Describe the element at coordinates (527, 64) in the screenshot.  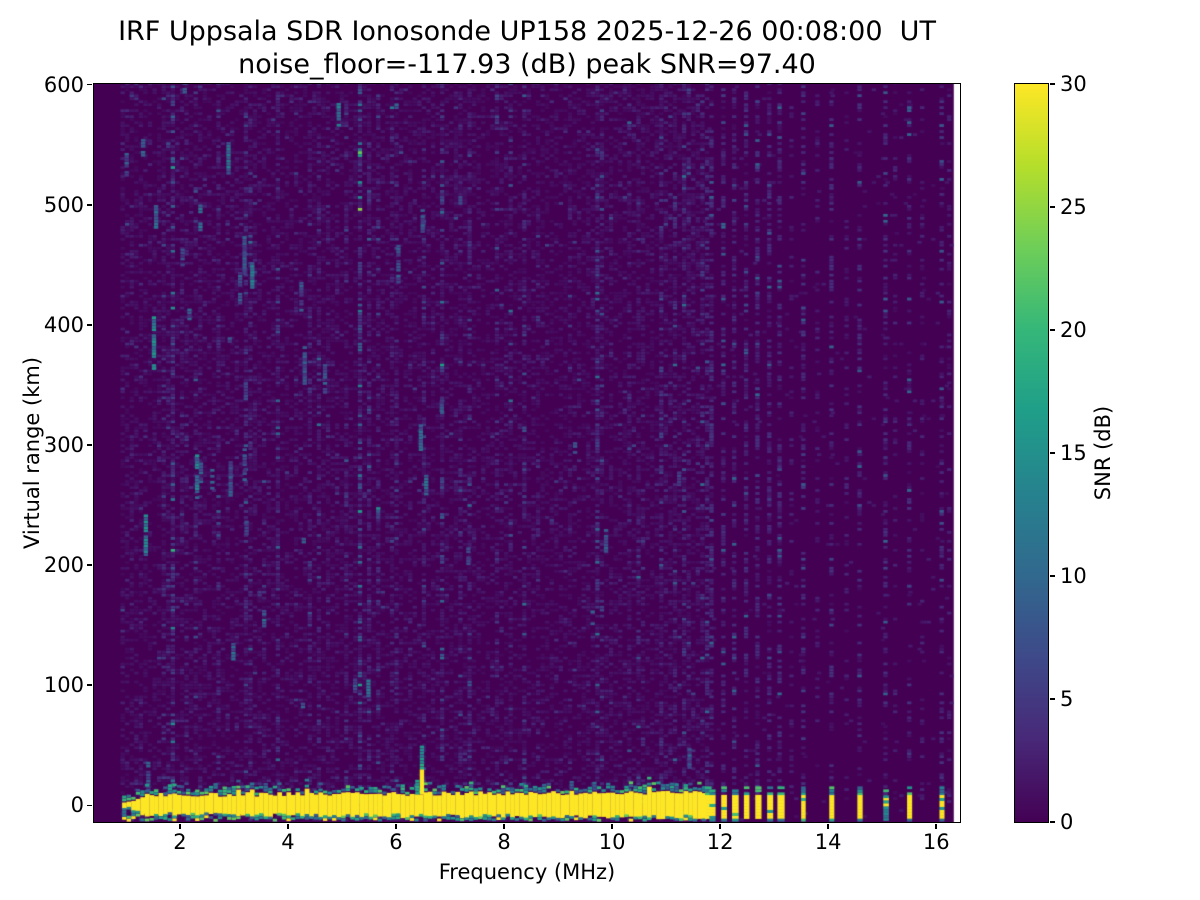
I see `chart-subtitle: noise_floor=-117.93 (dB) peak SNR=97.40` at that location.